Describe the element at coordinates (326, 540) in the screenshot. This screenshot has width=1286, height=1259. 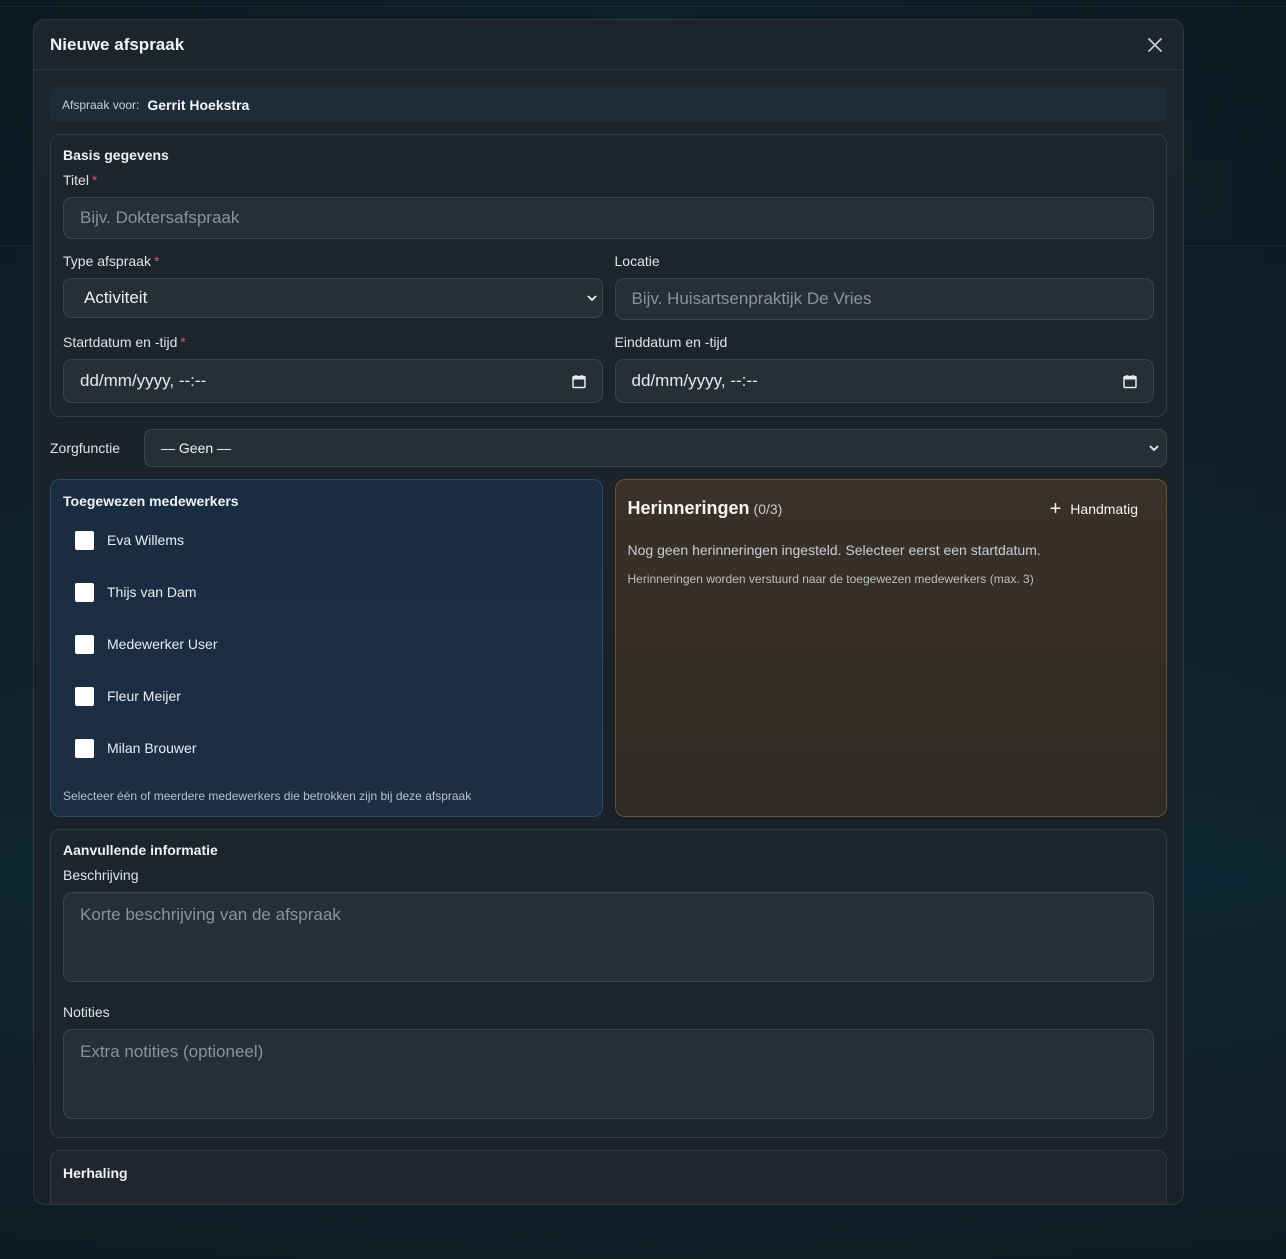
I see `staff-item: Eva Willems` at that location.